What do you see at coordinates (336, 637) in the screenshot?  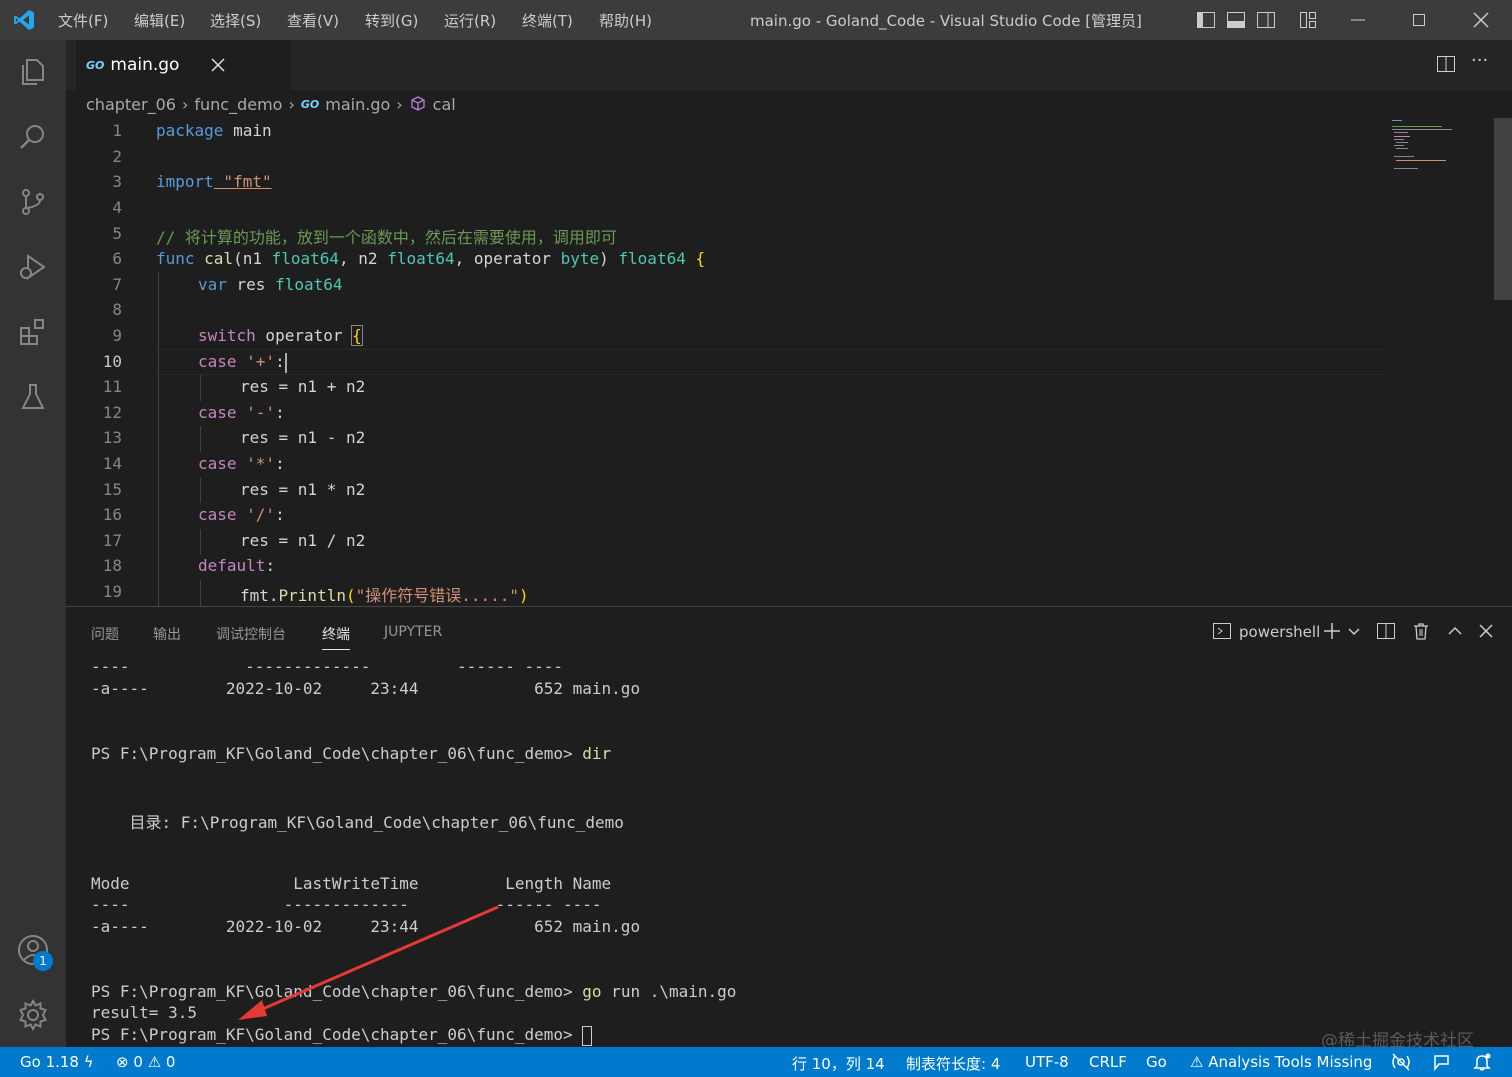 I see `tab-terminal: 终端` at bounding box center [336, 637].